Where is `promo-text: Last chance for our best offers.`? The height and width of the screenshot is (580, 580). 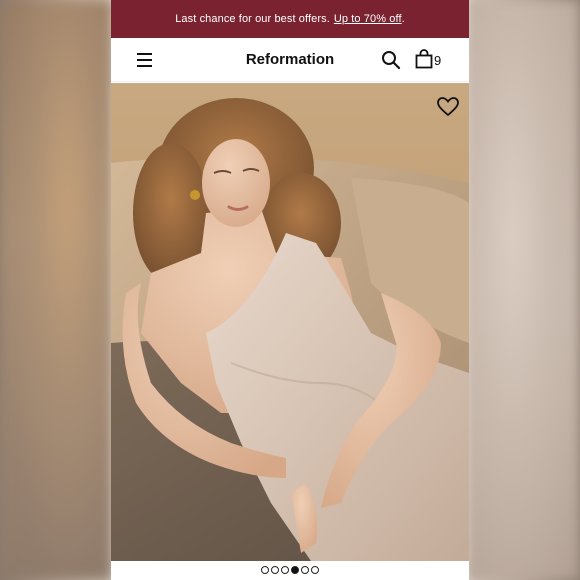 promo-text: Last chance for our best offers. is located at coordinates (252, 19).